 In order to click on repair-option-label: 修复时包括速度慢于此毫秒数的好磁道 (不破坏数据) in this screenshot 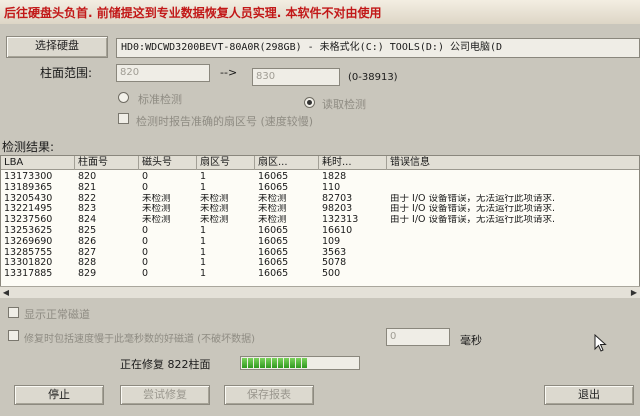, I will do `click(139, 339)`.